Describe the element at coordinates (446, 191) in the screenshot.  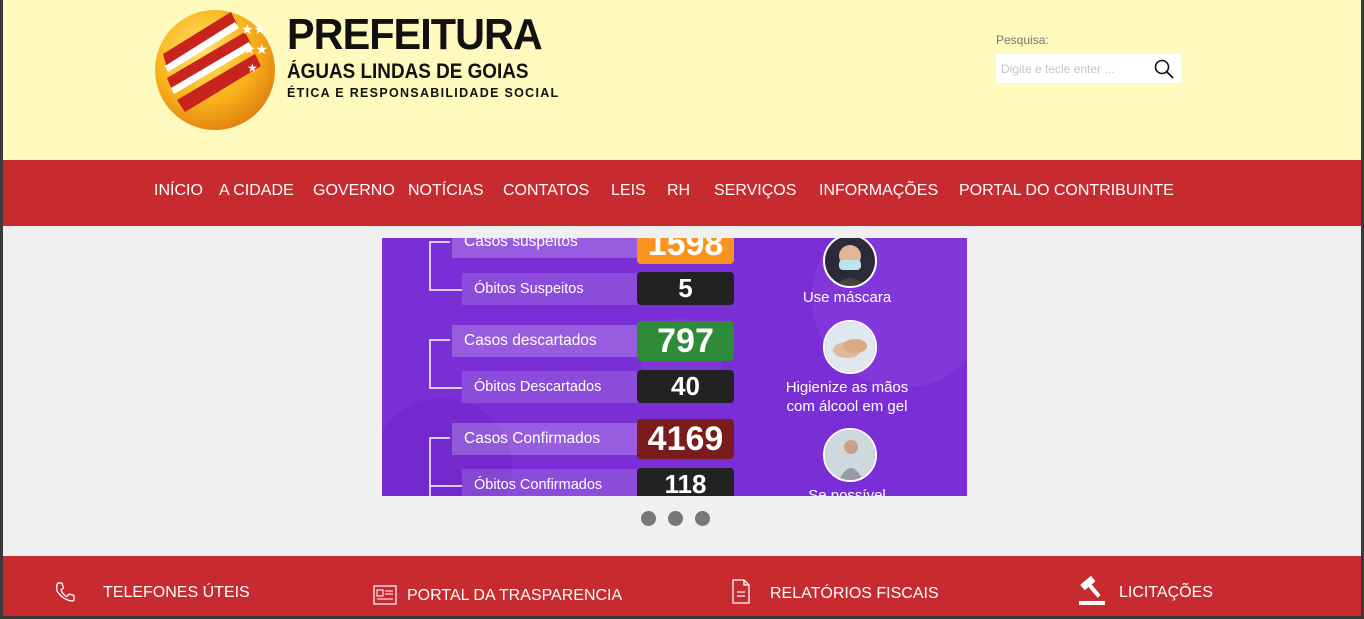
I see `nav-item-noticias: NOTÍCIAS` at that location.